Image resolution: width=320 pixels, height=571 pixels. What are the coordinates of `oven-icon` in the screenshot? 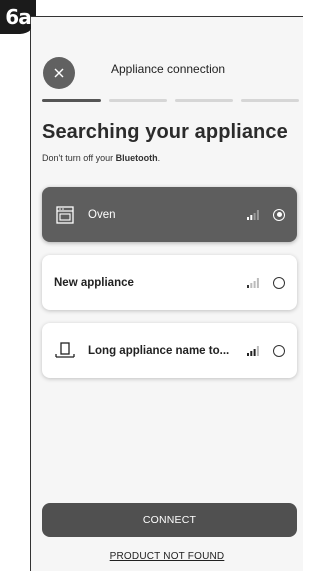 It's located at (65, 215).